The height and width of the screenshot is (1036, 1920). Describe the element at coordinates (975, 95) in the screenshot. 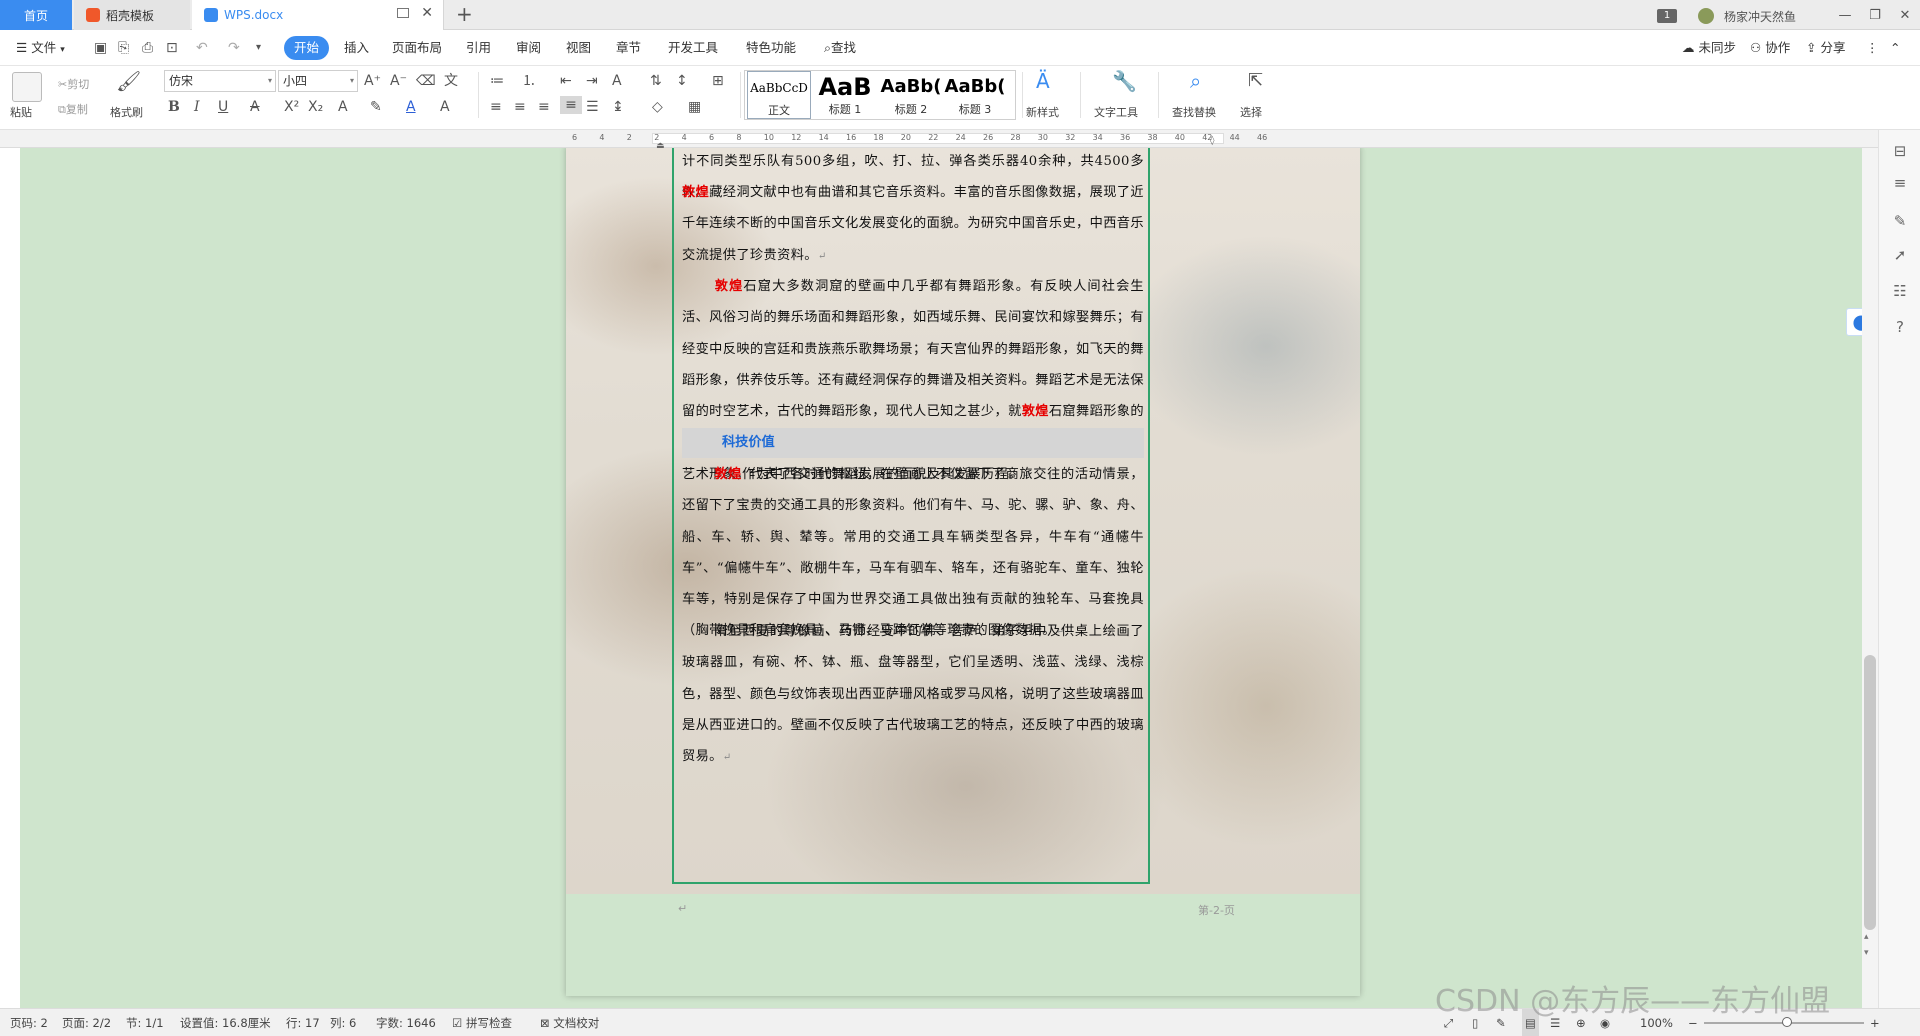

I see `style-heading-3: AaBb(标题 3` at that location.